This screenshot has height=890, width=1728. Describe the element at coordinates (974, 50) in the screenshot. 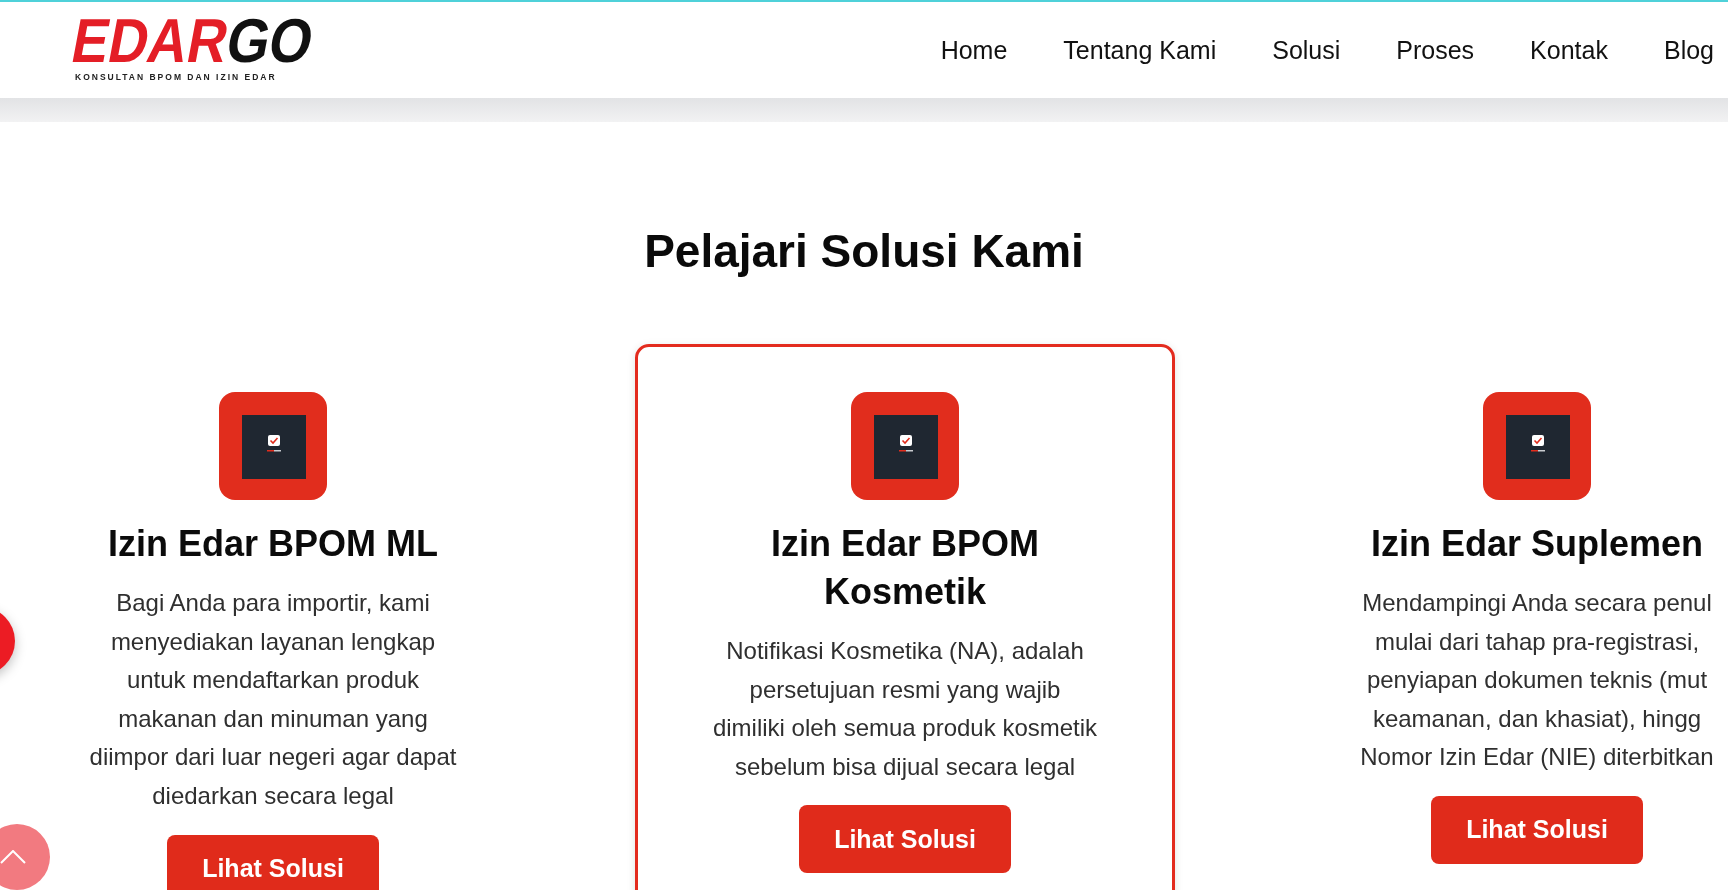

I see `nav-link: Home` at that location.